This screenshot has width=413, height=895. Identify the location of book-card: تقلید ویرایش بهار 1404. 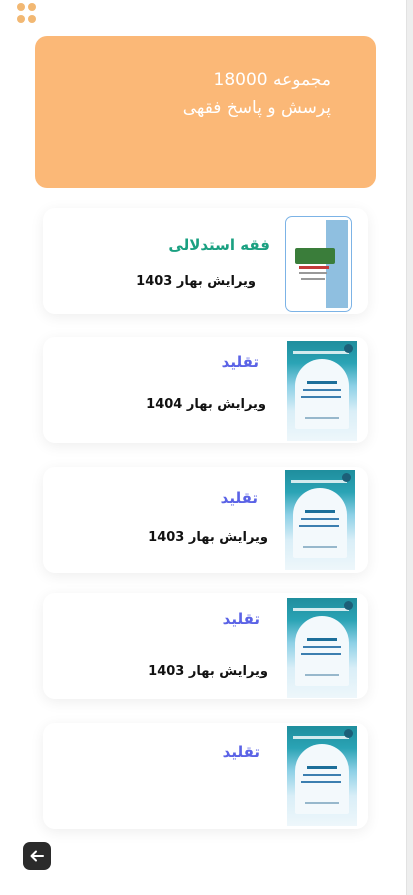
(205, 390).